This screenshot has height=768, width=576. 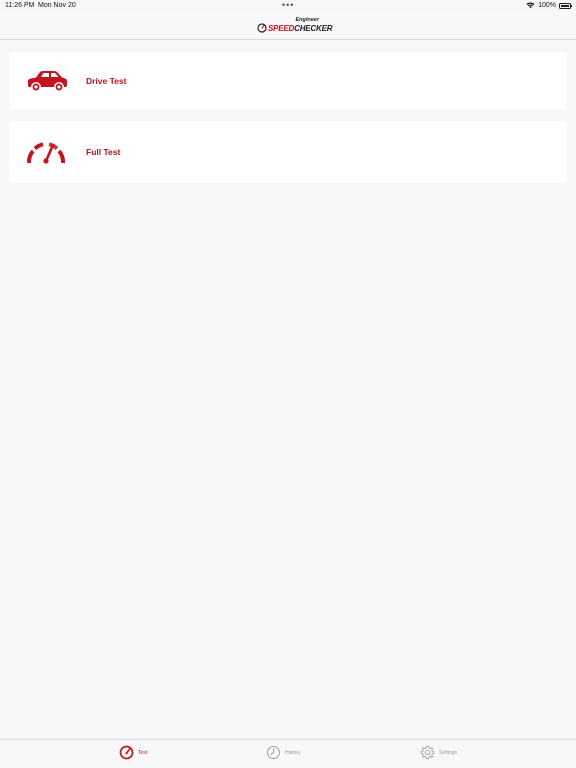 I want to click on speedchecker-logo: Engineer SPEEDCHECKER, so click(x=294, y=26).